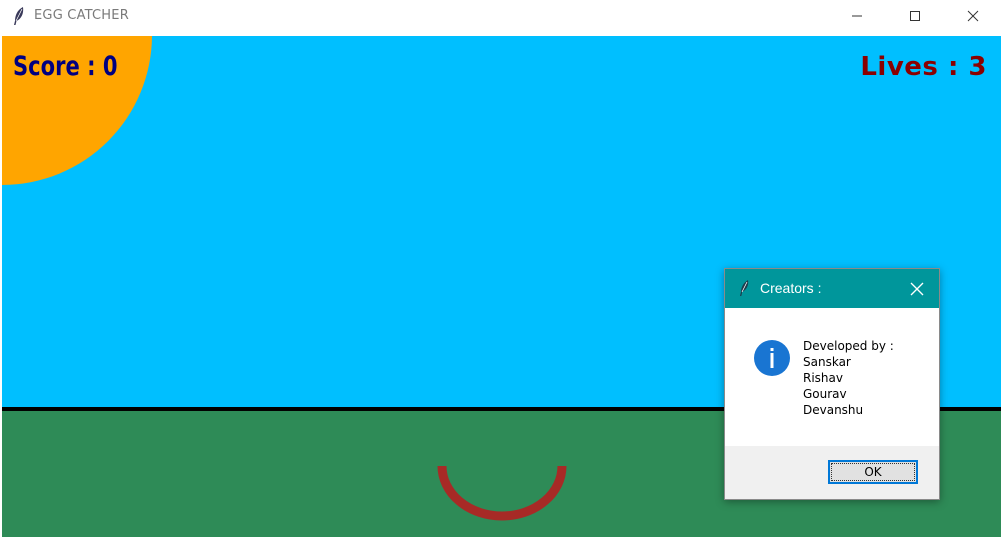 The height and width of the screenshot is (539, 1002). Describe the element at coordinates (827, 362) in the screenshot. I see `message-line: Sanskar` at that location.